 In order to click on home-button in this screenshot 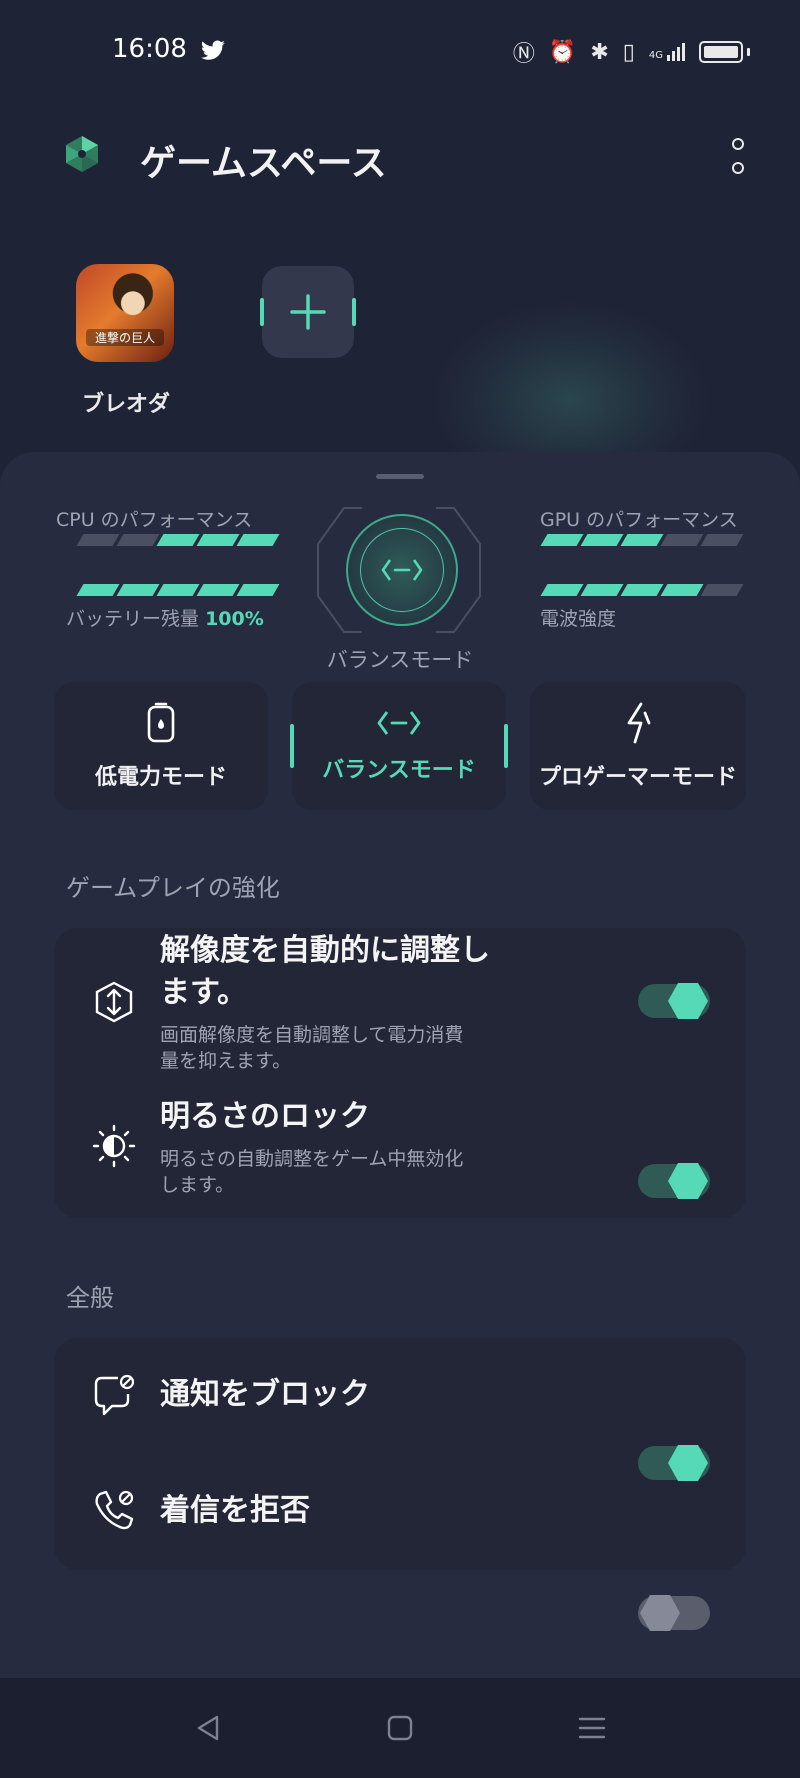, I will do `click(400, 1728)`.